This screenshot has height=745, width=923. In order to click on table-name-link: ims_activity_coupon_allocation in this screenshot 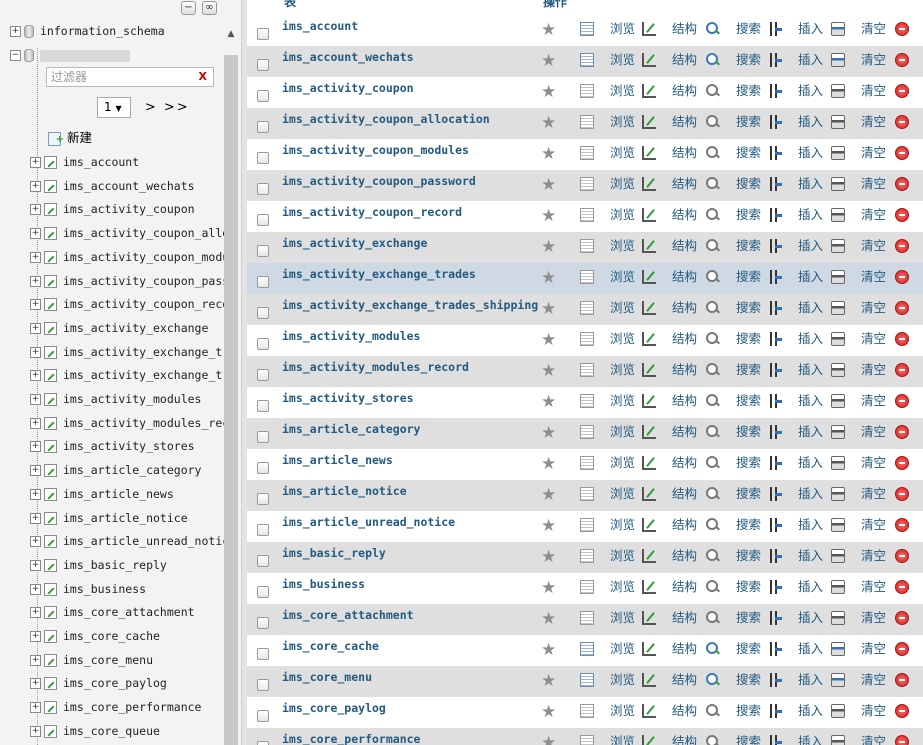, I will do `click(386, 119)`.